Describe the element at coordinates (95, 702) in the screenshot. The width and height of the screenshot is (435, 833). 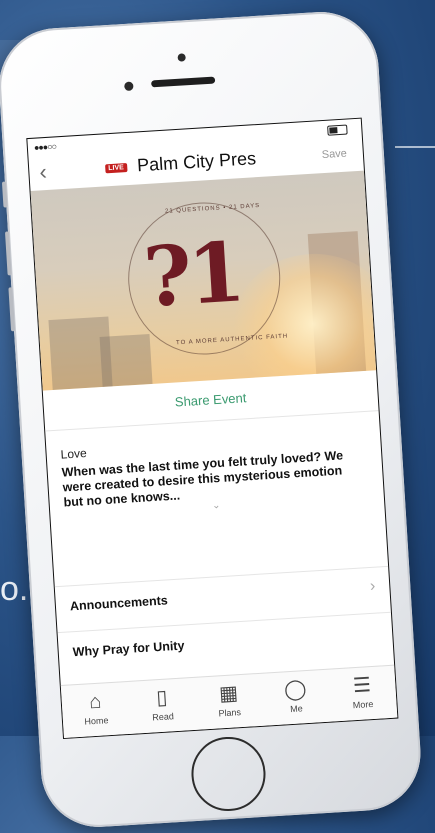
I see `home-icon: ⌂` at that location.